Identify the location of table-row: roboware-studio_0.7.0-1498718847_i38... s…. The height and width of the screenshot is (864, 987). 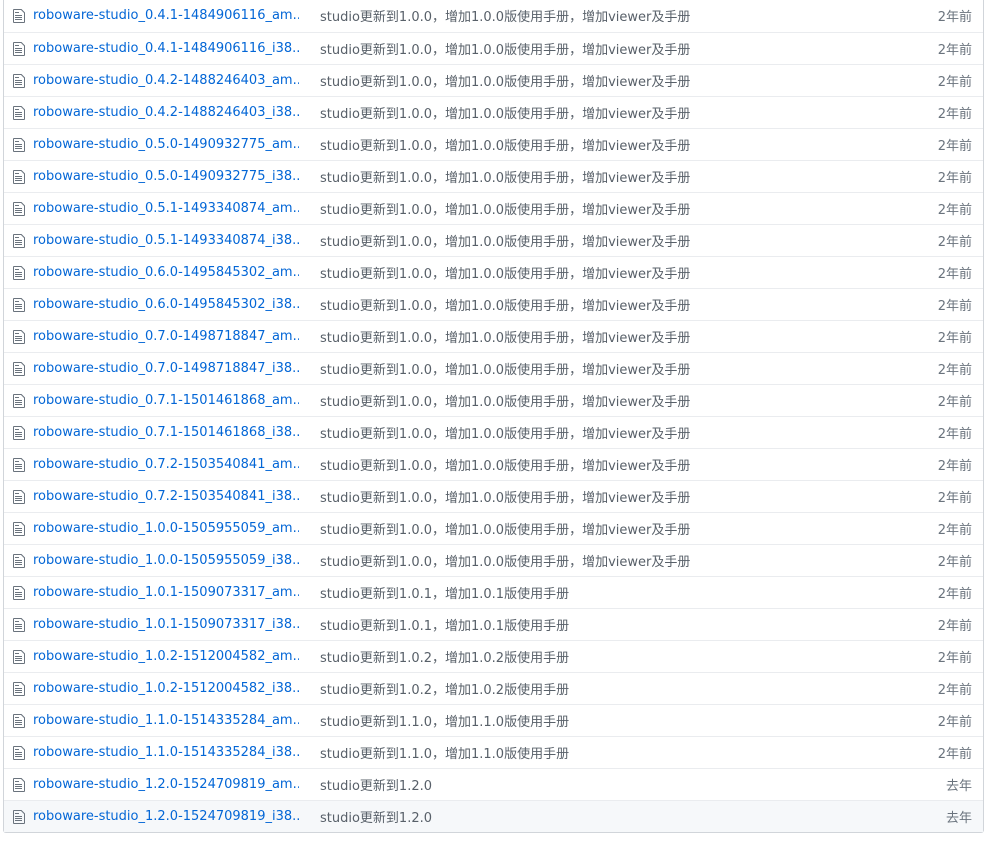
(493, 368).